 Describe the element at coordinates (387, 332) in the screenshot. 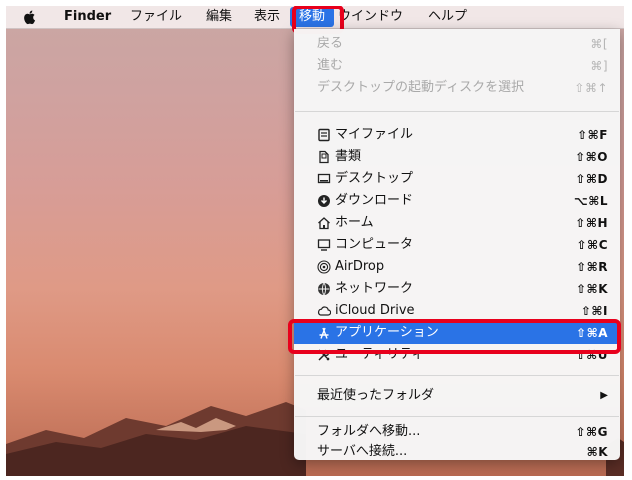

I see `menu-item-label: アプリケーション` at that location.